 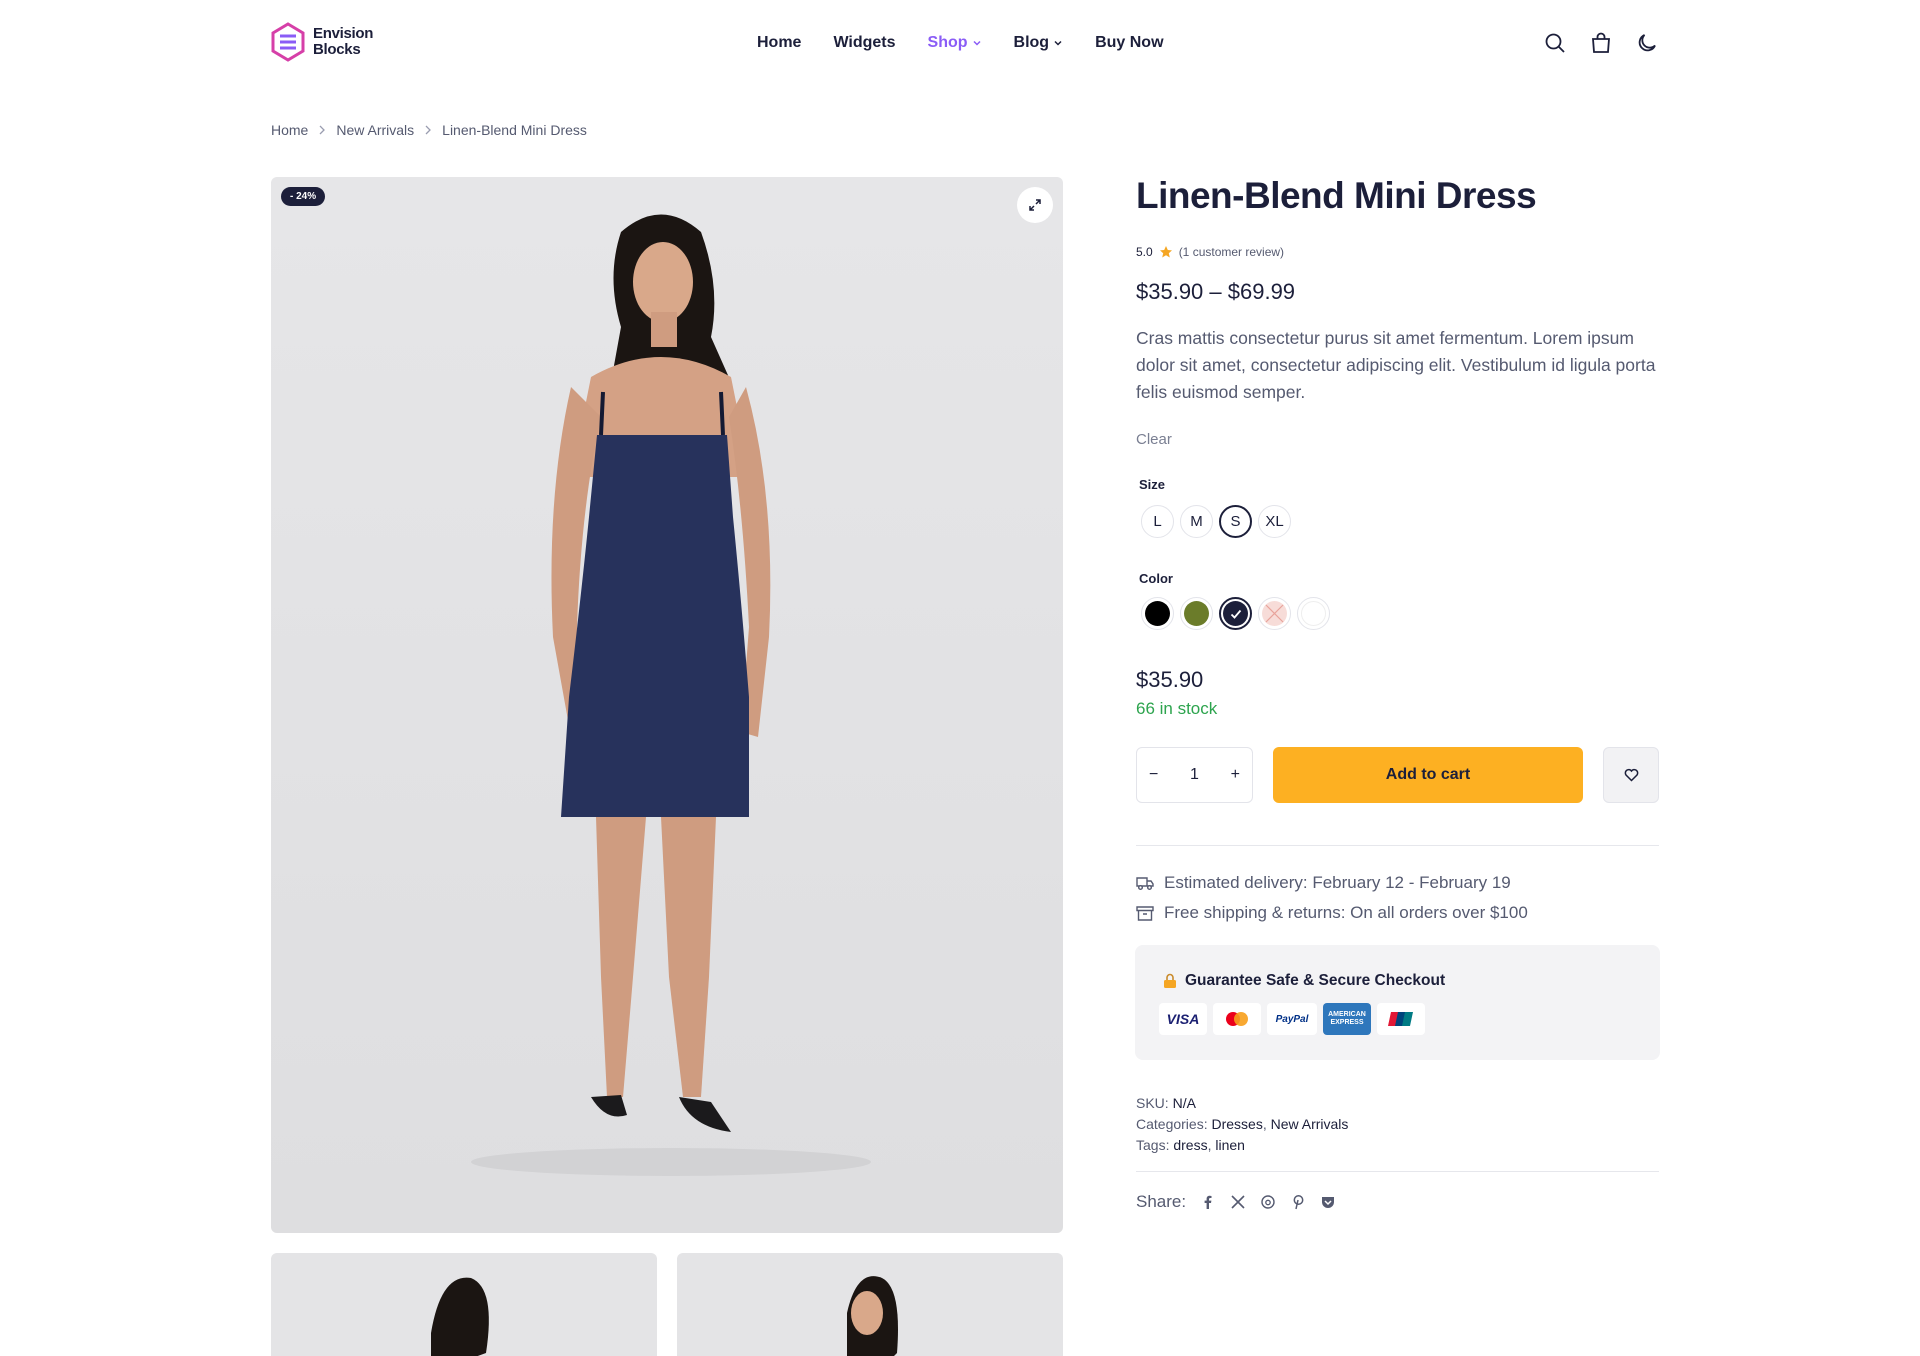 I want to click on secure-checkout-title: Guarantee Safe & Secure Checkout, so click(x=1304, y=981).